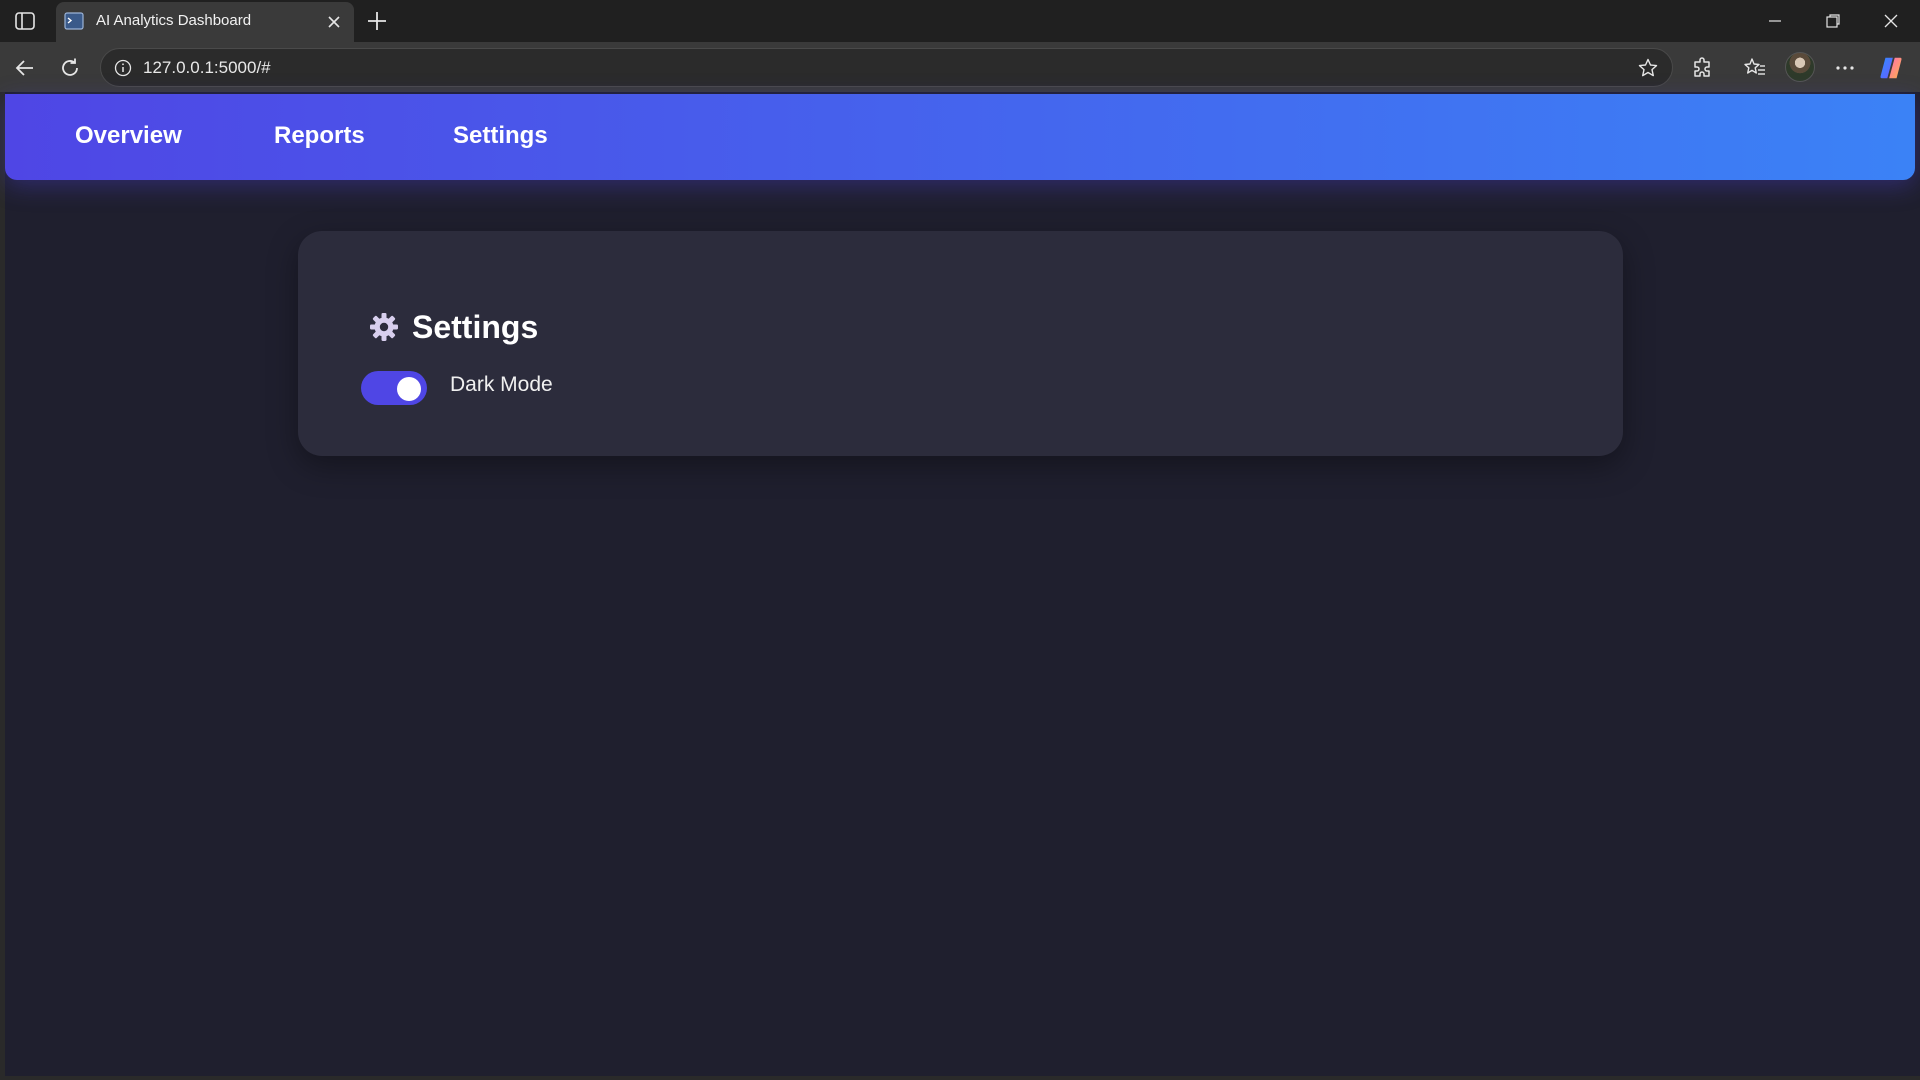  Describe the element at coordinates (319, 136) in the screenshot. I see `nav-link-reports: Reports` at that location.